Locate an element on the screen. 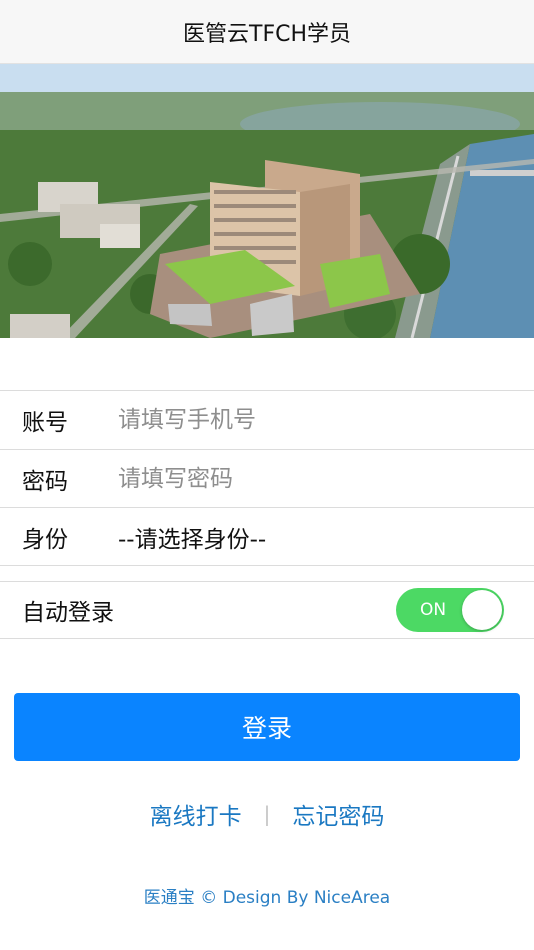 The width and height of the screenshot is (534, 950). account-input is located at coordinates (326, 420).